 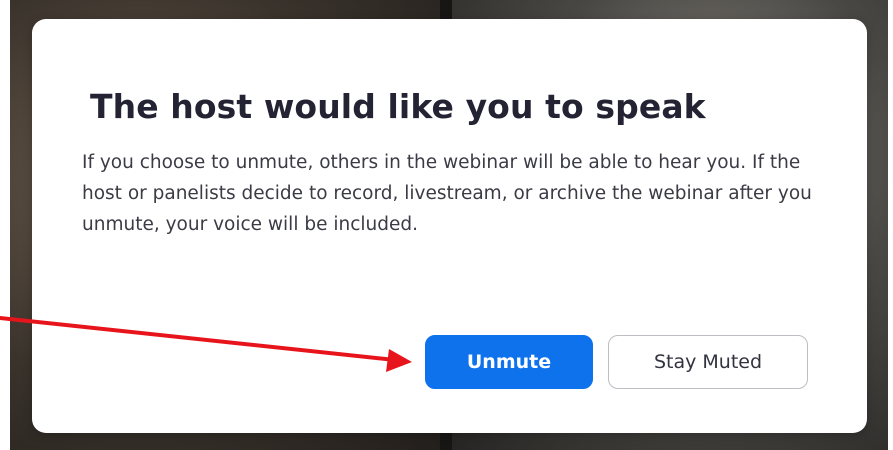 I want to click on stay-muted-button: Stay Muted, so click(x=708, y=362).